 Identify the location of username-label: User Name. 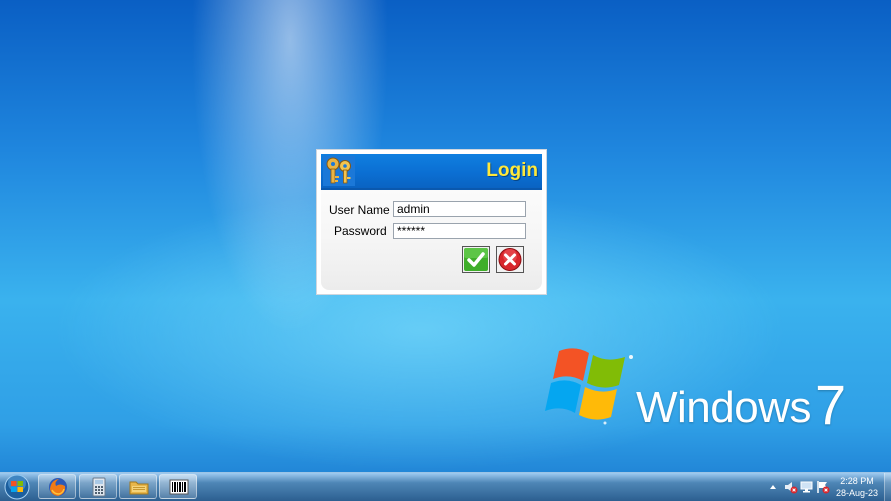
(359, 210).